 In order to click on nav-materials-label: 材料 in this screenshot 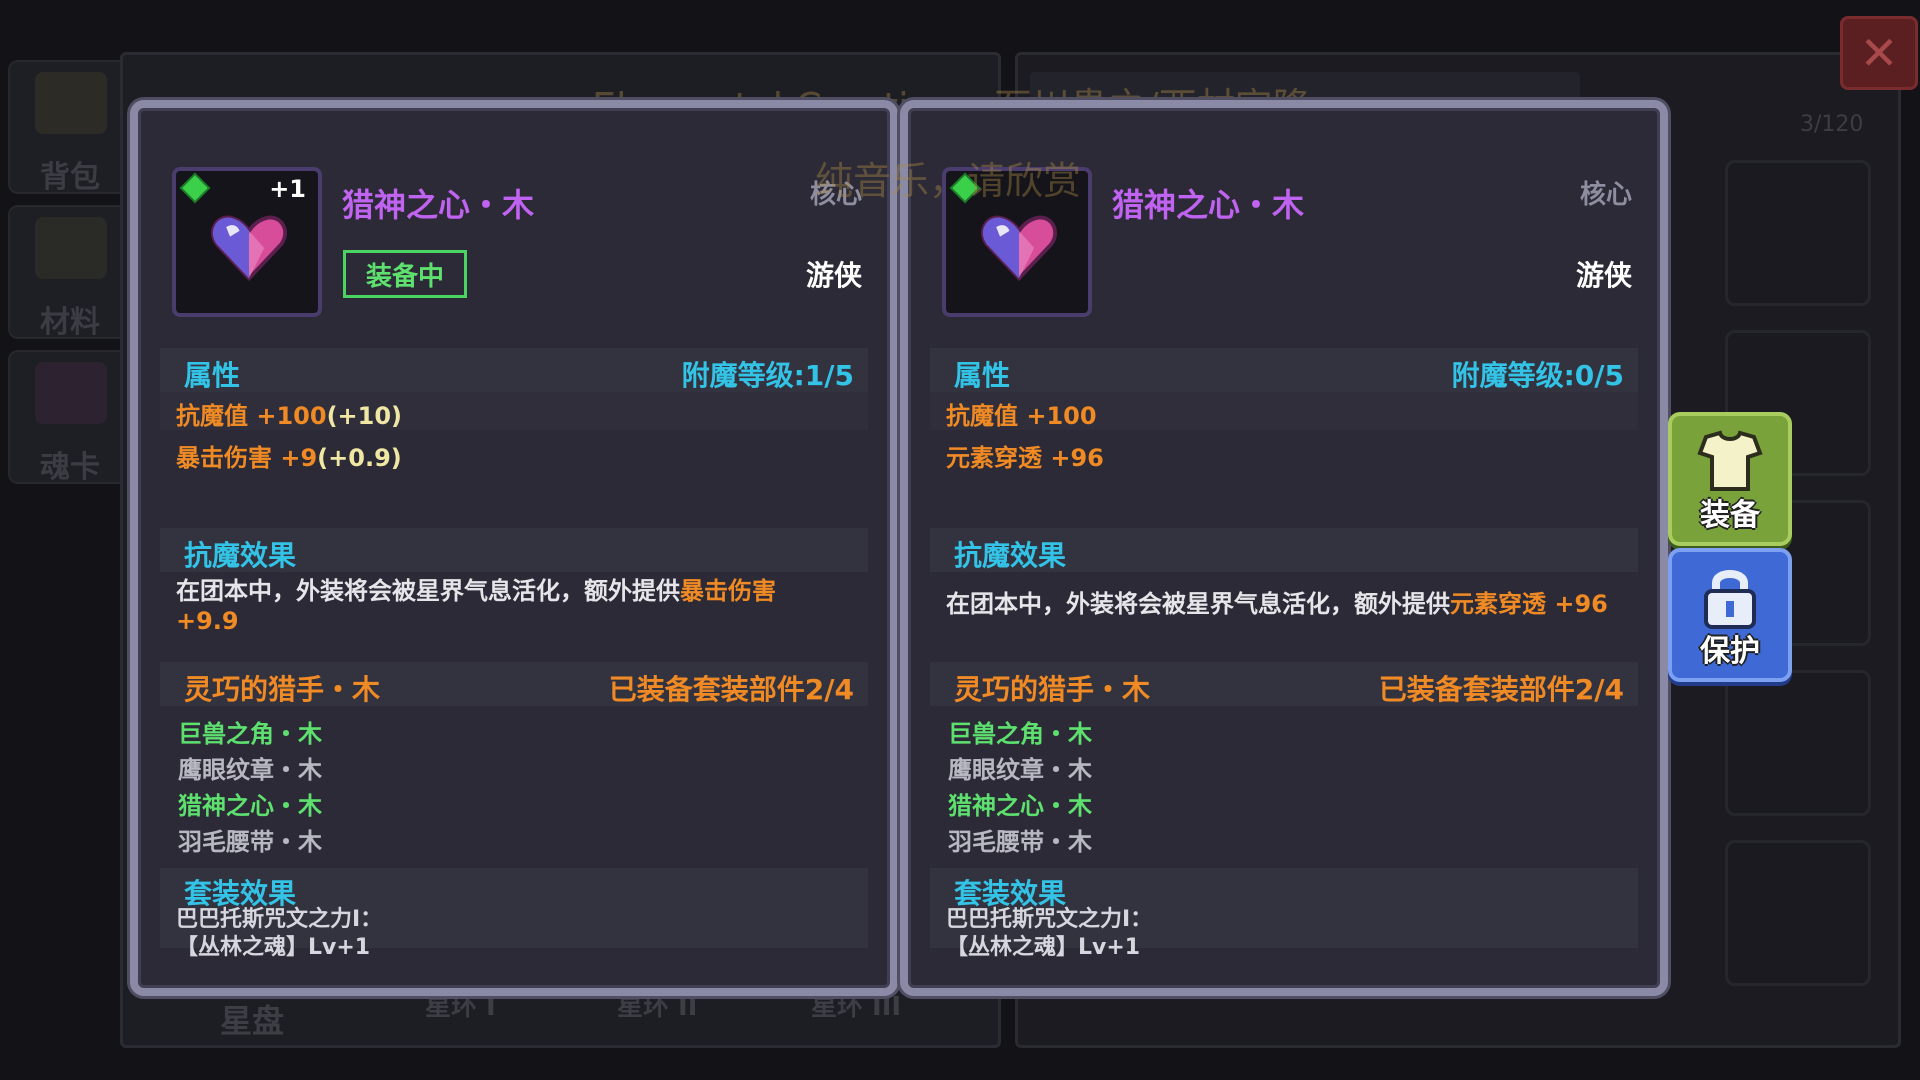, I will do `click(70, 322)`.